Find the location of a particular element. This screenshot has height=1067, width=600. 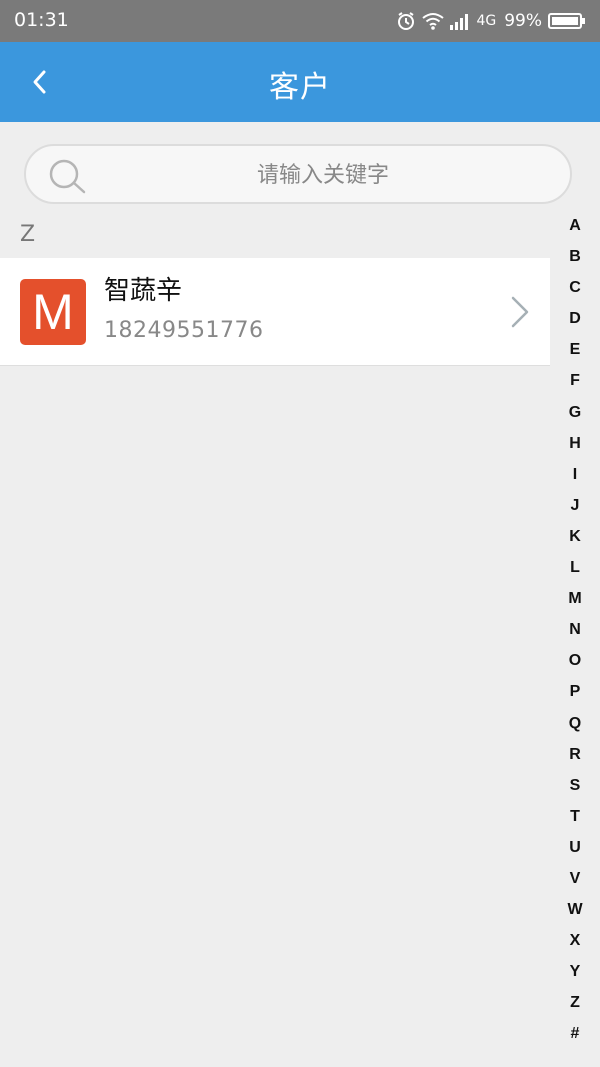

index-letter: R is located at coordinates (575, 758).